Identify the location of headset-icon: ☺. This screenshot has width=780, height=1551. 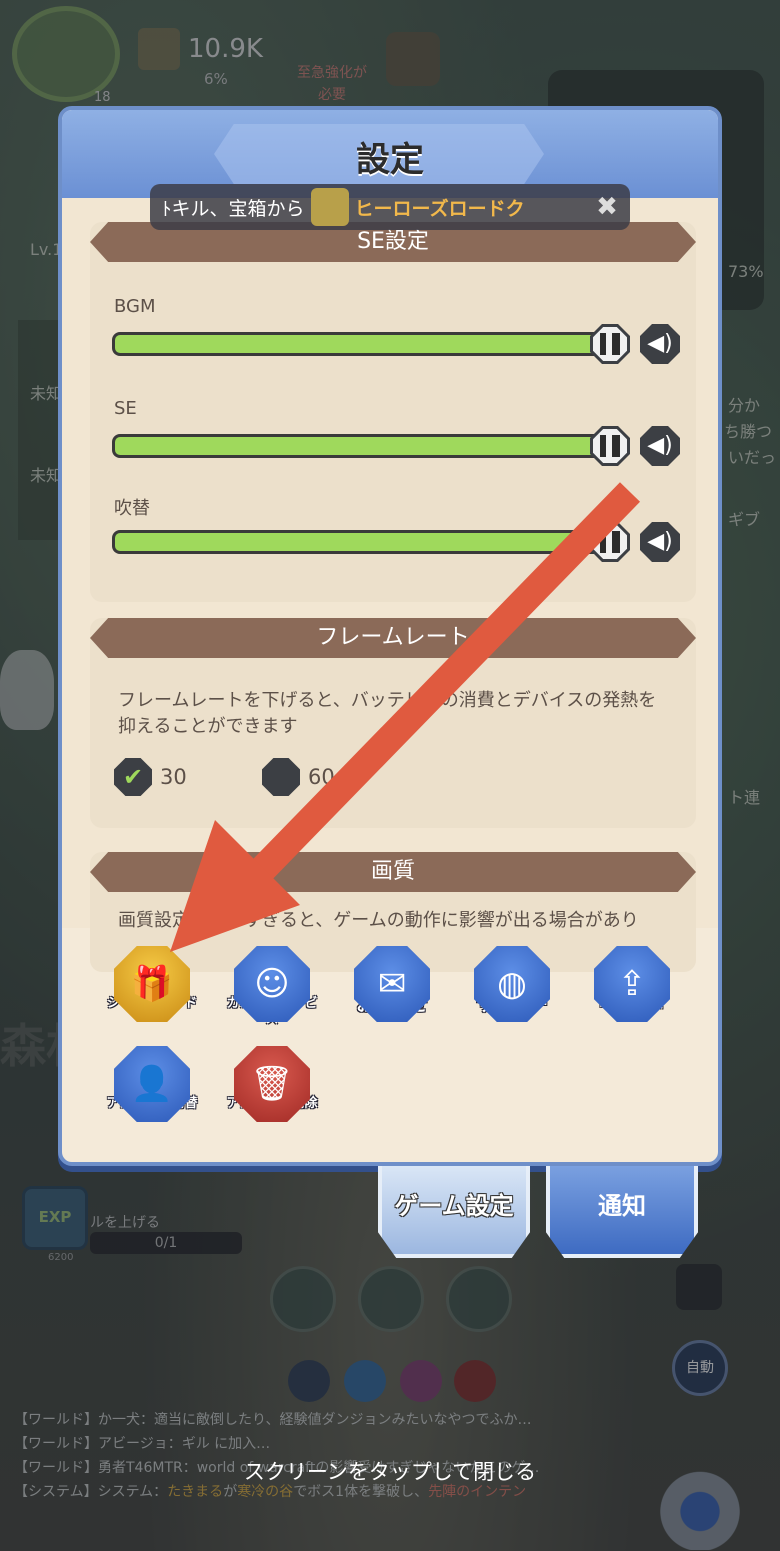
(272, 984).